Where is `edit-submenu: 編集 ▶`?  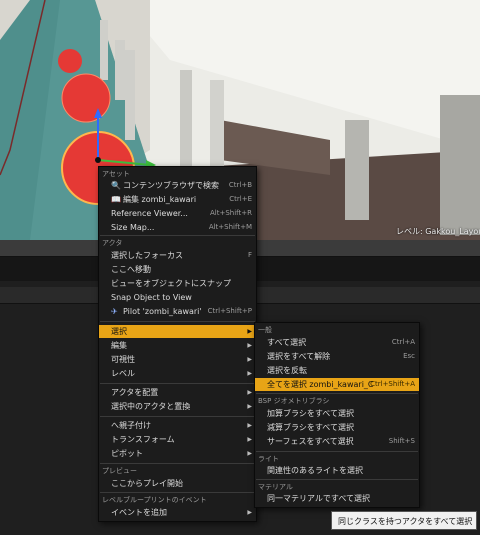
edit-submenu: 編集 ▶ is located at coordinates (177, 345).